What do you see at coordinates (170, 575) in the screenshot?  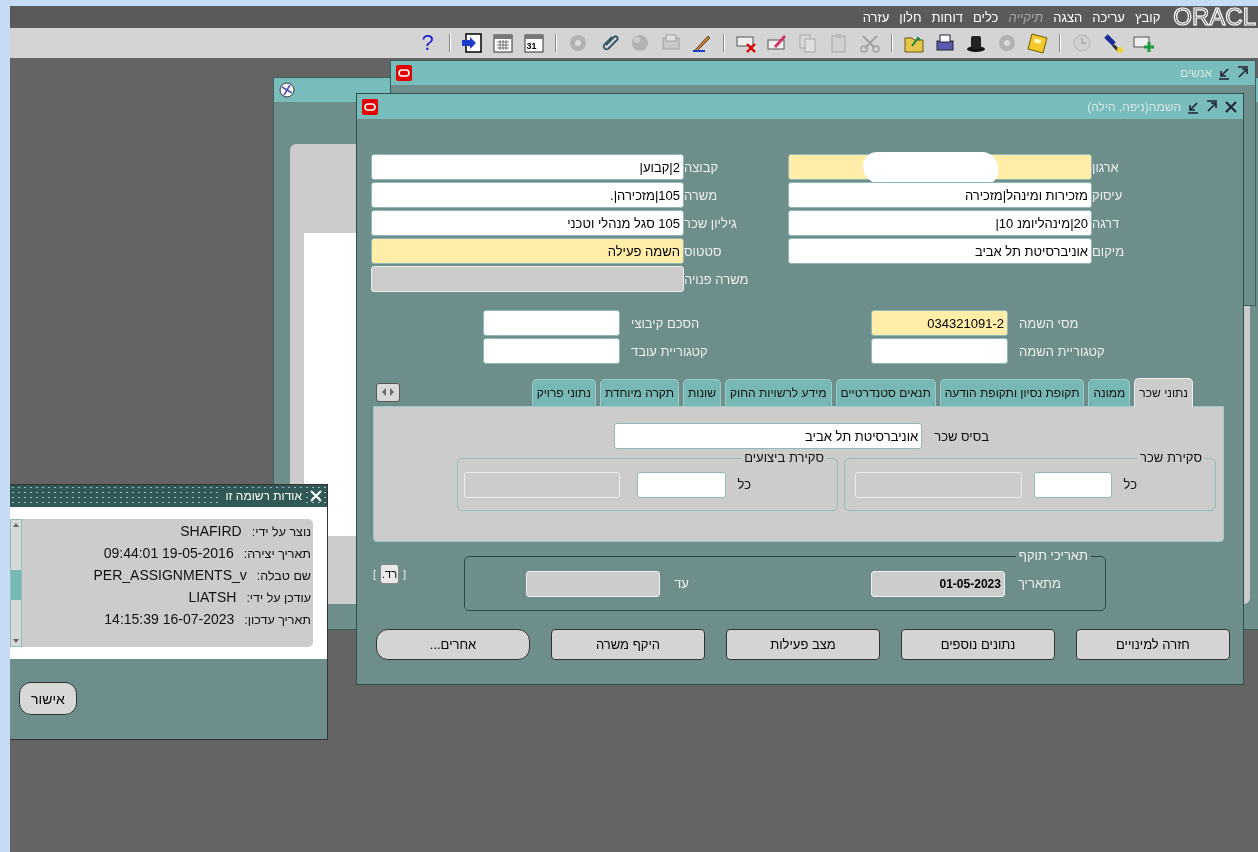 I see `info-value: PER_ASSIGNMENTS_v` at bounding box center [170, 575].